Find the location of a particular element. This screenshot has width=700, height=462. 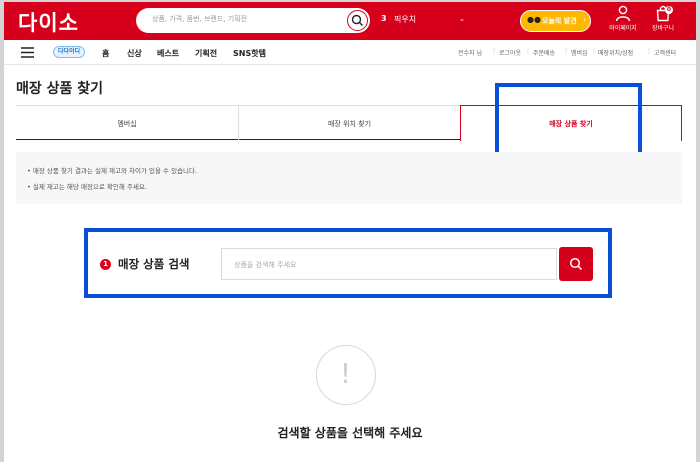

nav-link-best: 베스트 is located at coordinates (168, 53).